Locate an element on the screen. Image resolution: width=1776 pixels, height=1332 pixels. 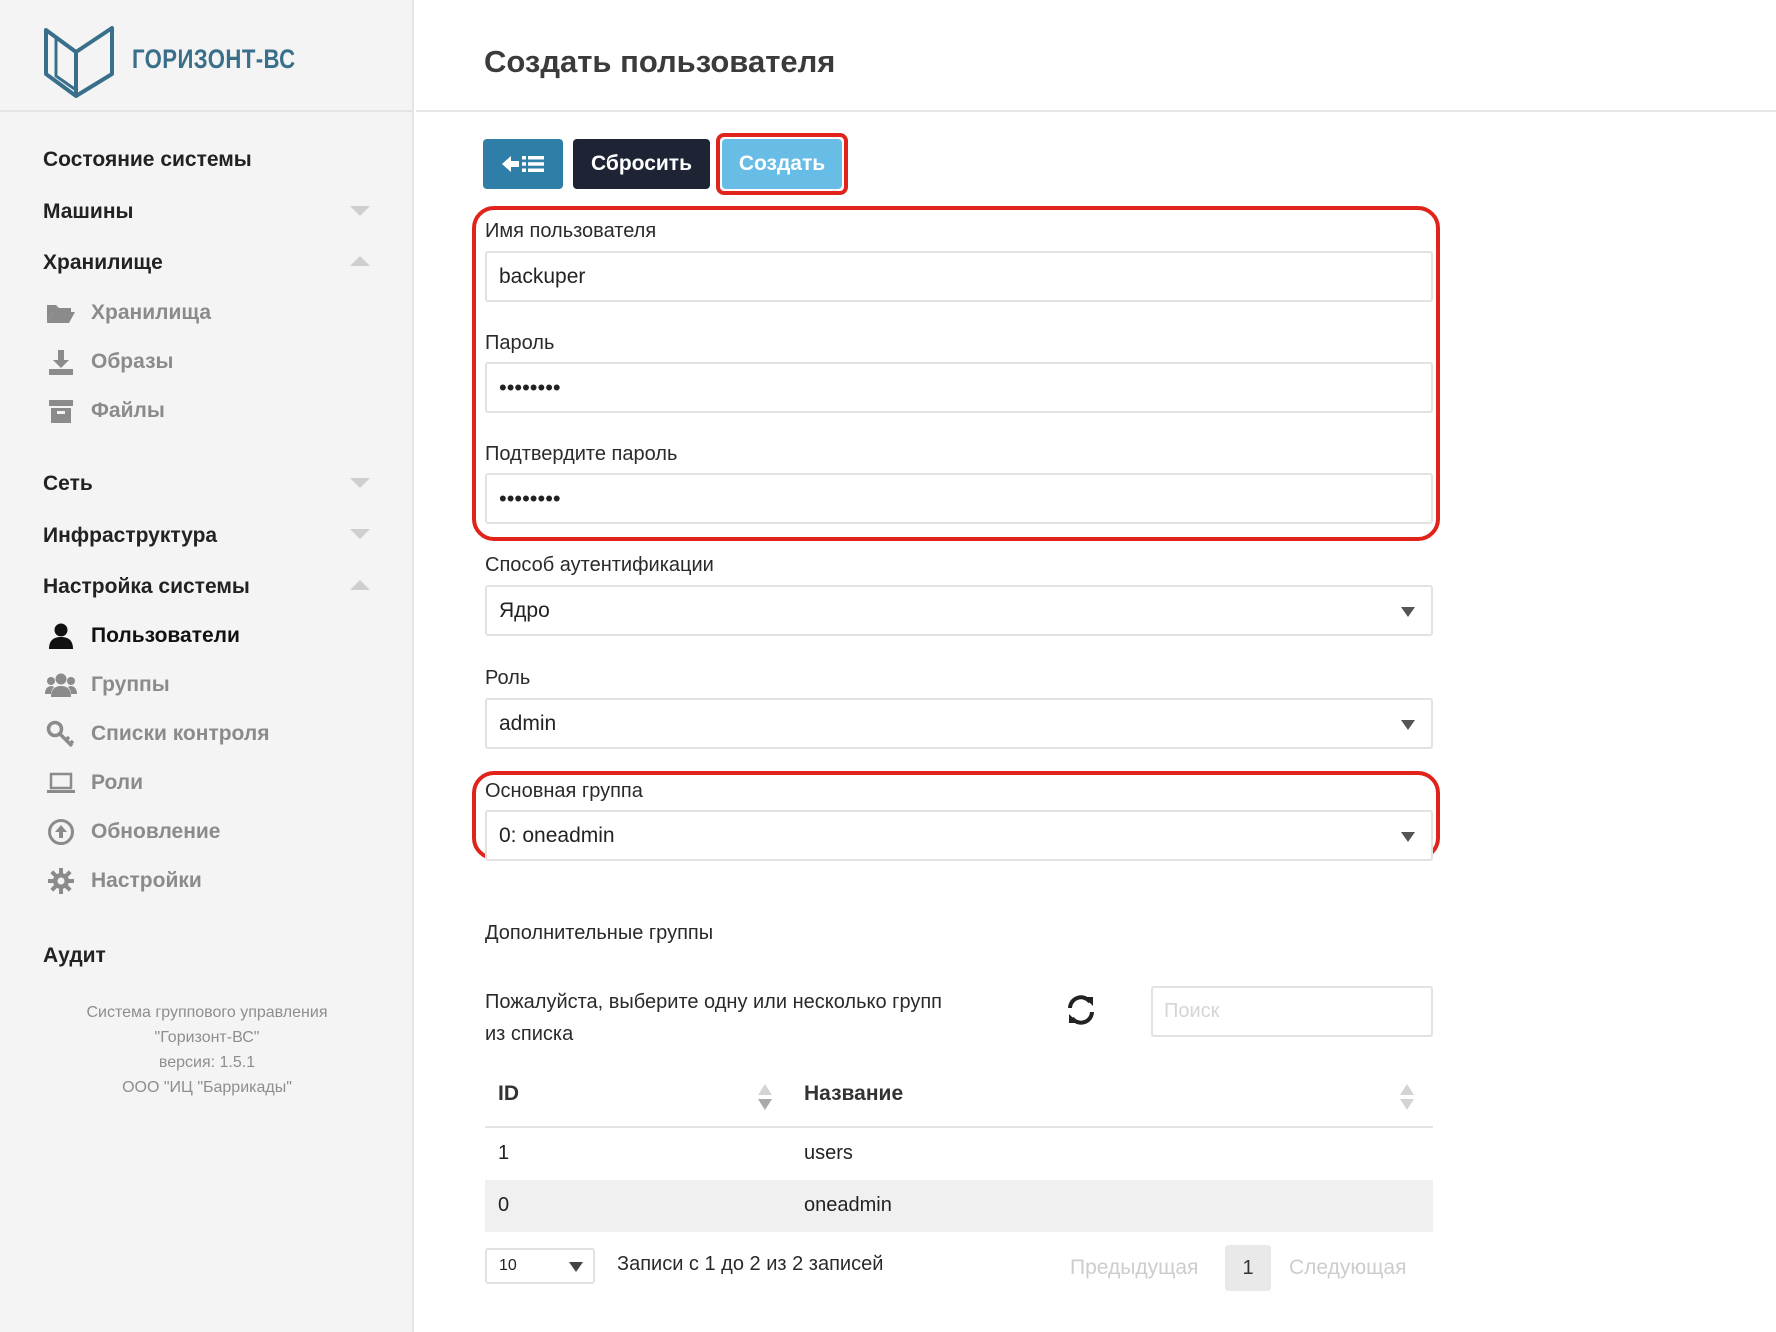
pagination-page: 1 is located at coordinates (1248, 1268).